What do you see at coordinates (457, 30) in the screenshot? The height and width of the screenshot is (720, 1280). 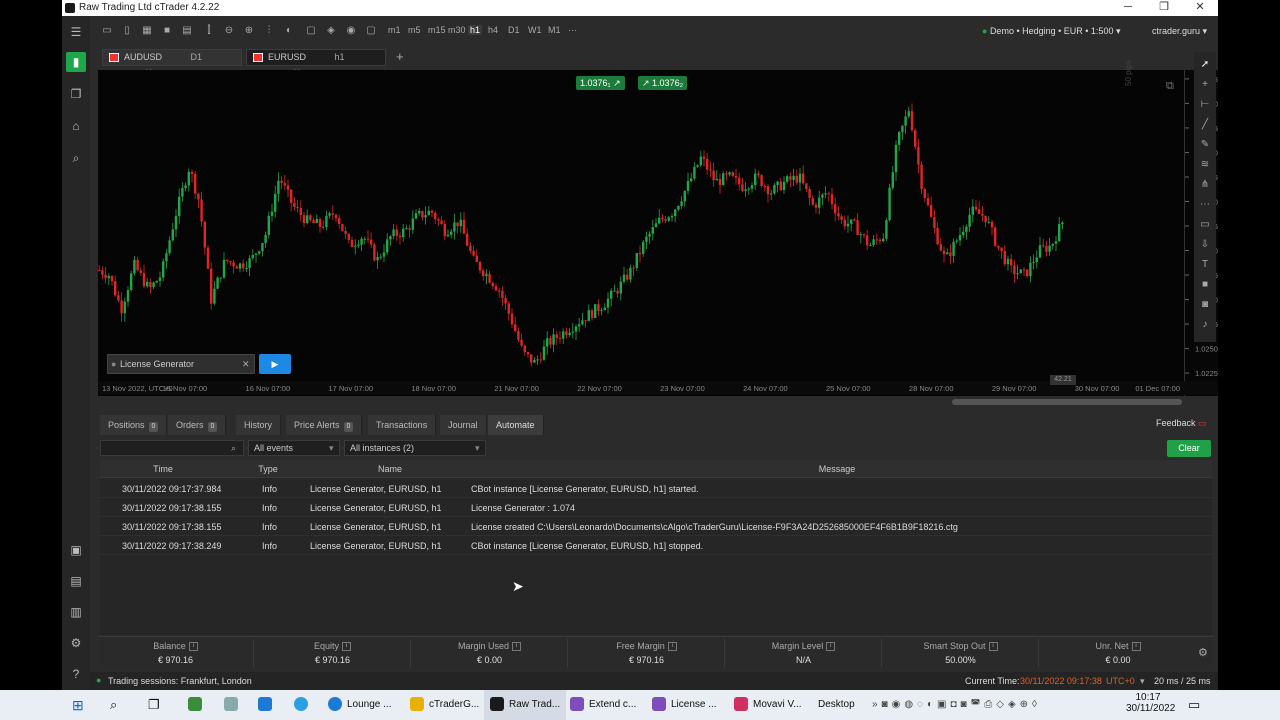 I see `timeframe-m30: m30` at bounding box center [457, 30].